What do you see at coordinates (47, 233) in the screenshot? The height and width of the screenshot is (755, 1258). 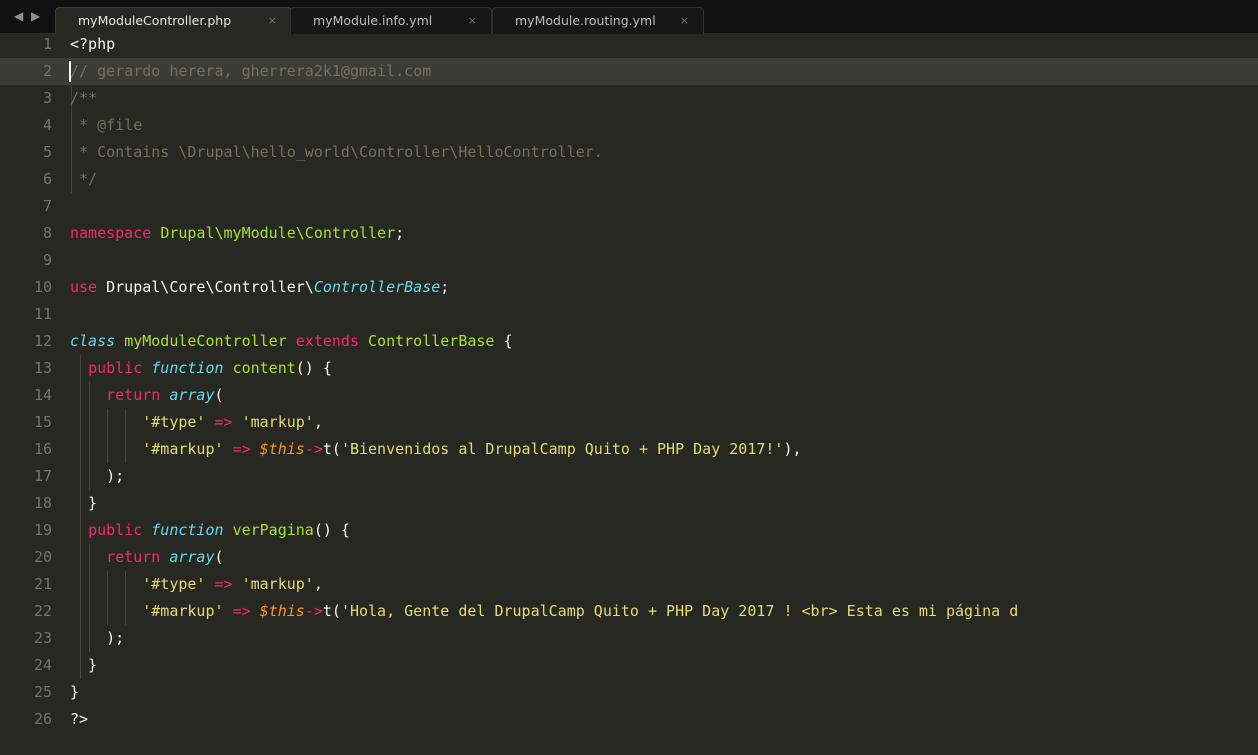 I see `line-number: 8` at bounding box center [47, 233].